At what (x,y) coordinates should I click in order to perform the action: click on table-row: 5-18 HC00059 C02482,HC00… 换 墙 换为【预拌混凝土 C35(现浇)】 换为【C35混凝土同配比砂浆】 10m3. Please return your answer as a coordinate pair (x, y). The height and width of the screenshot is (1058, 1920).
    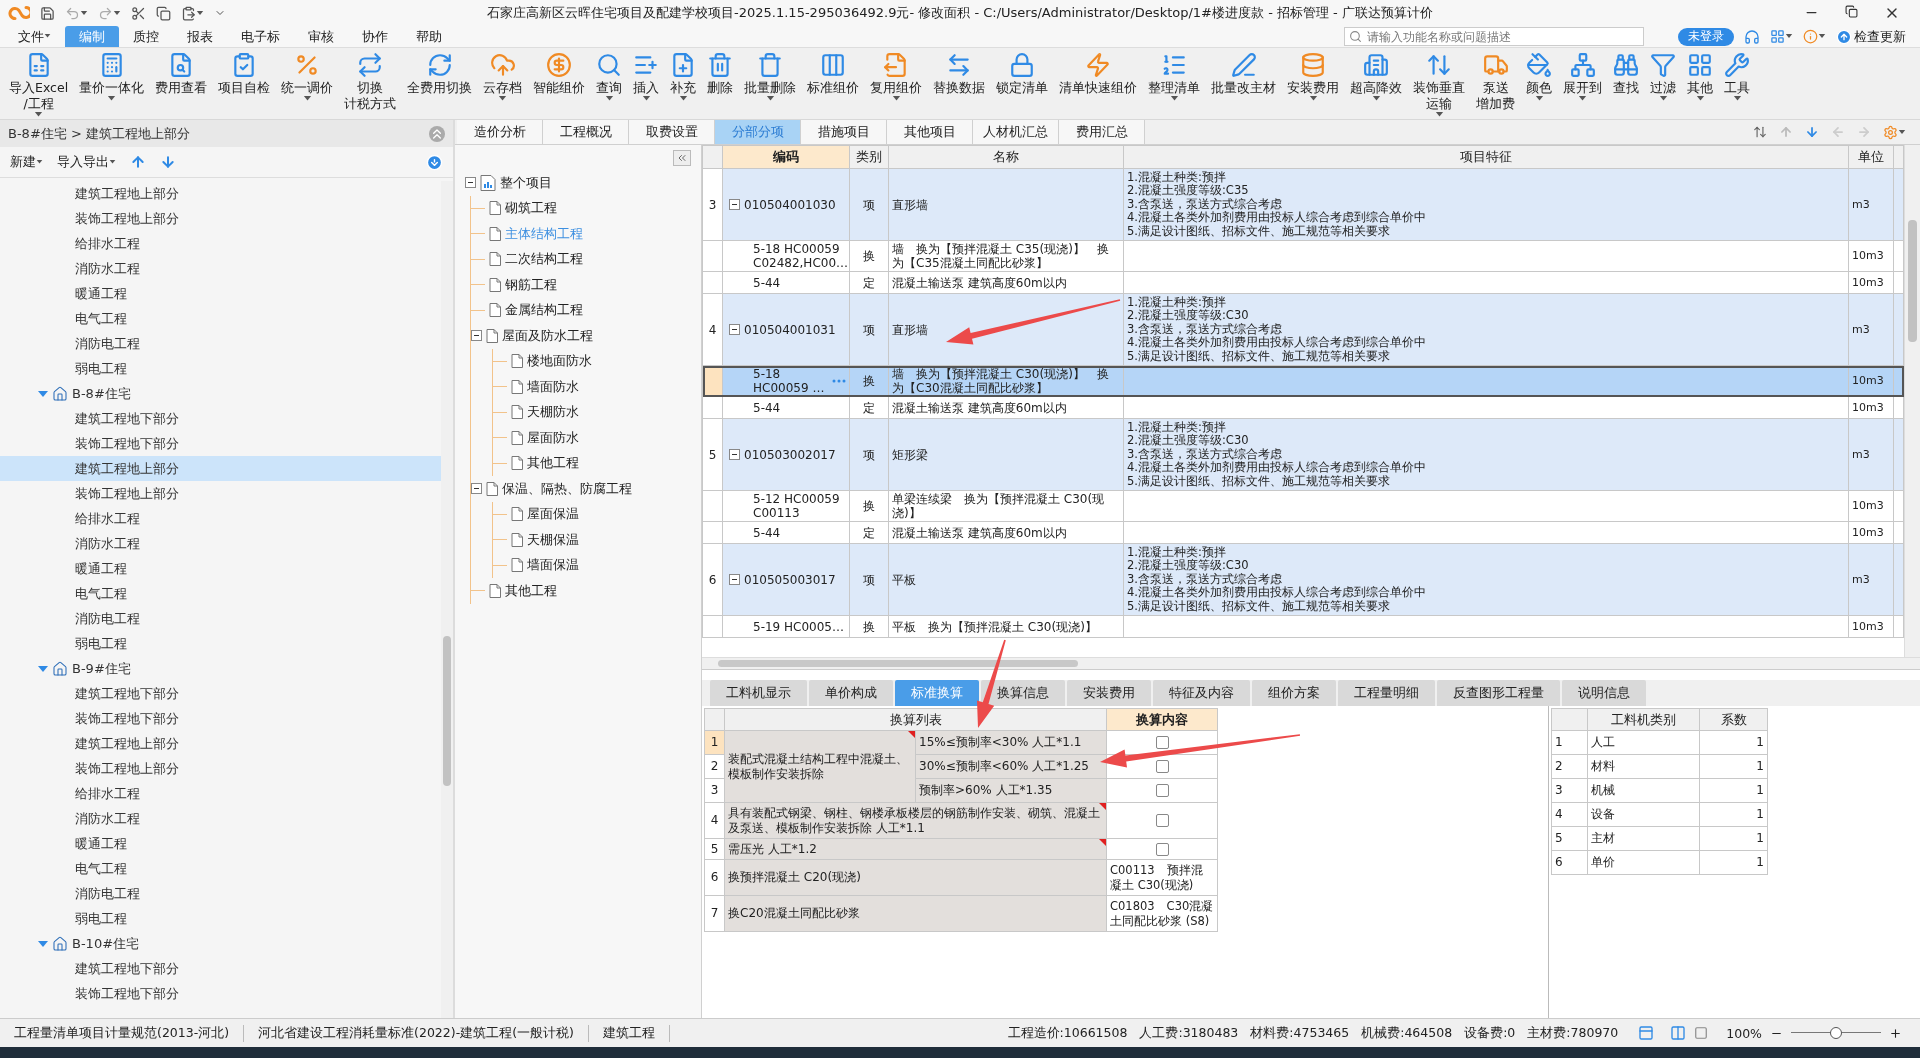
    Looking at the image, I should click on (1303, 256).